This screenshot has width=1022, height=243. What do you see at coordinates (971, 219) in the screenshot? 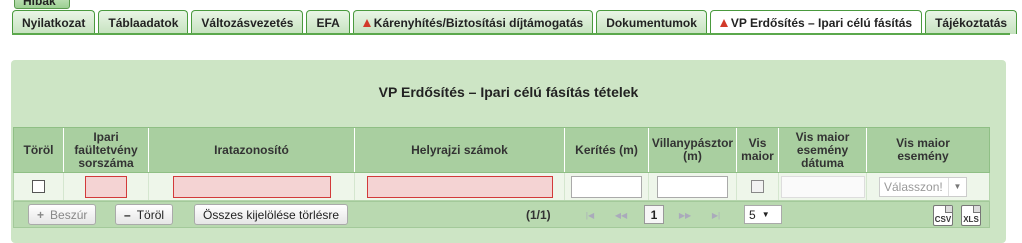
I see `xls-label: XLS` at bounding box center [971, 219].